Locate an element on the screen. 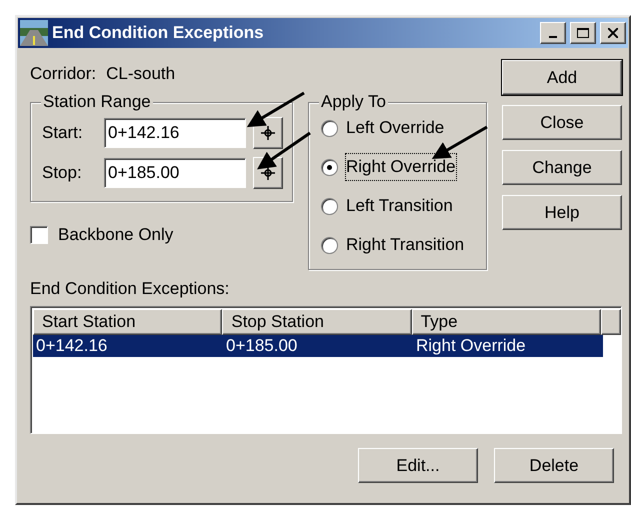 The width and height of the screenshot is (631, 515). dialog-button: Help is located at coordinates (562, 212).